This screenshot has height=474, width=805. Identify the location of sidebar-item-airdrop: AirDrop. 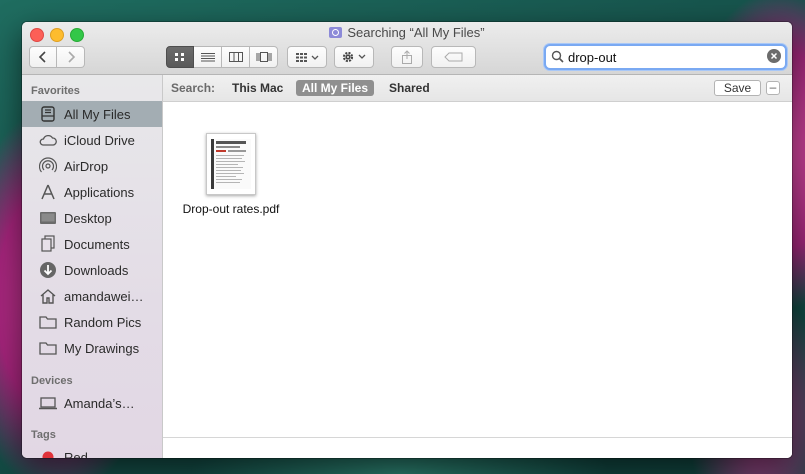
(92, 166).